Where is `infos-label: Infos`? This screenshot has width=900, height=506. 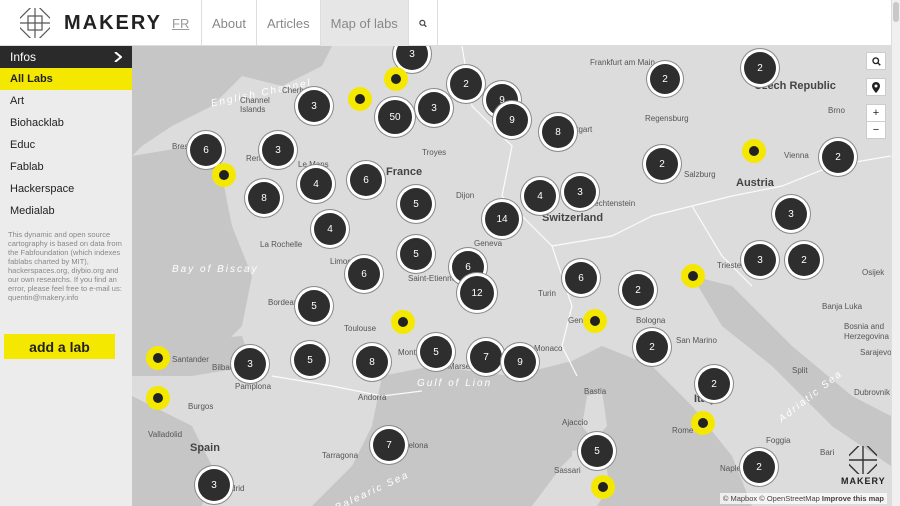
infos-label: Infos is located at coordinates (23, 57).